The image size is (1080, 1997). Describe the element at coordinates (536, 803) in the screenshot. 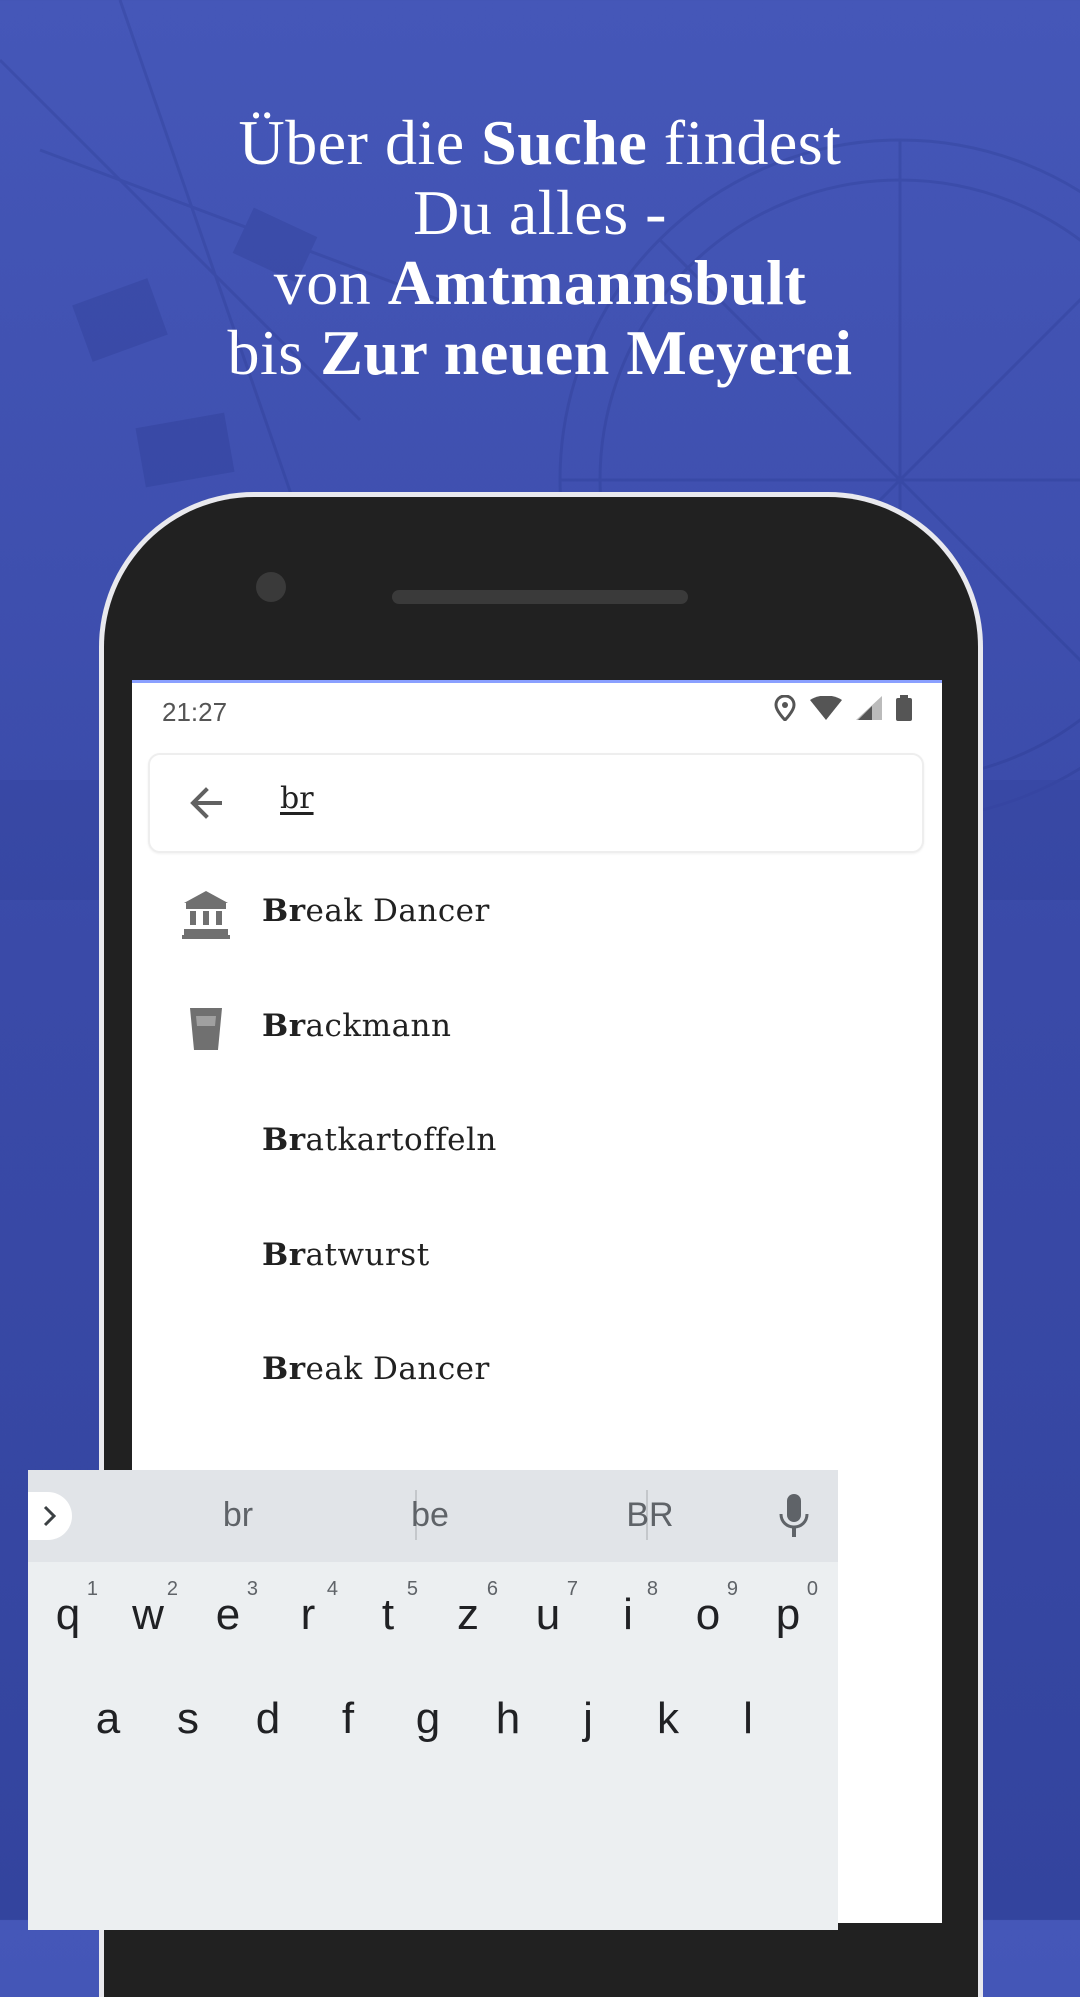

I see `search-bar: br` at that location.